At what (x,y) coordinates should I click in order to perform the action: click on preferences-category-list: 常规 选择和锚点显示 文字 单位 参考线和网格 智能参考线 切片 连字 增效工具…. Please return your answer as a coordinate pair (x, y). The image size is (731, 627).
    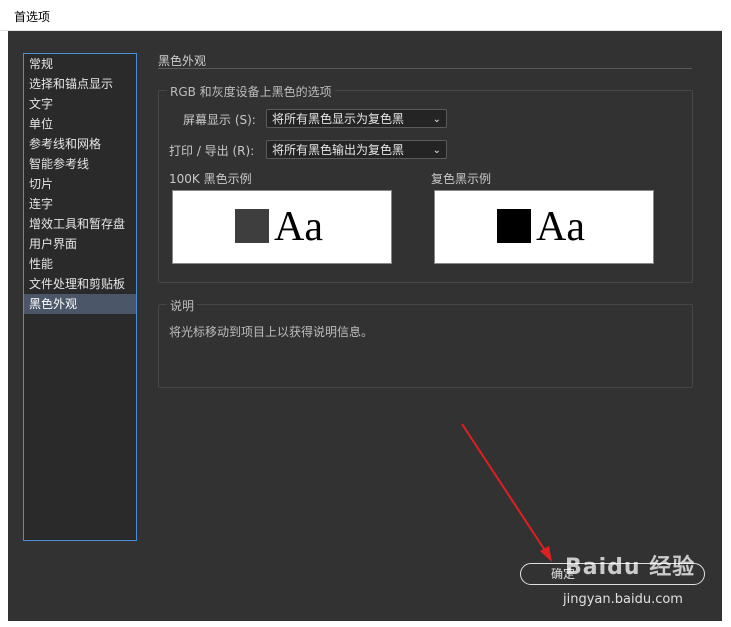
    Looking at the image, I should click on (80, 297).